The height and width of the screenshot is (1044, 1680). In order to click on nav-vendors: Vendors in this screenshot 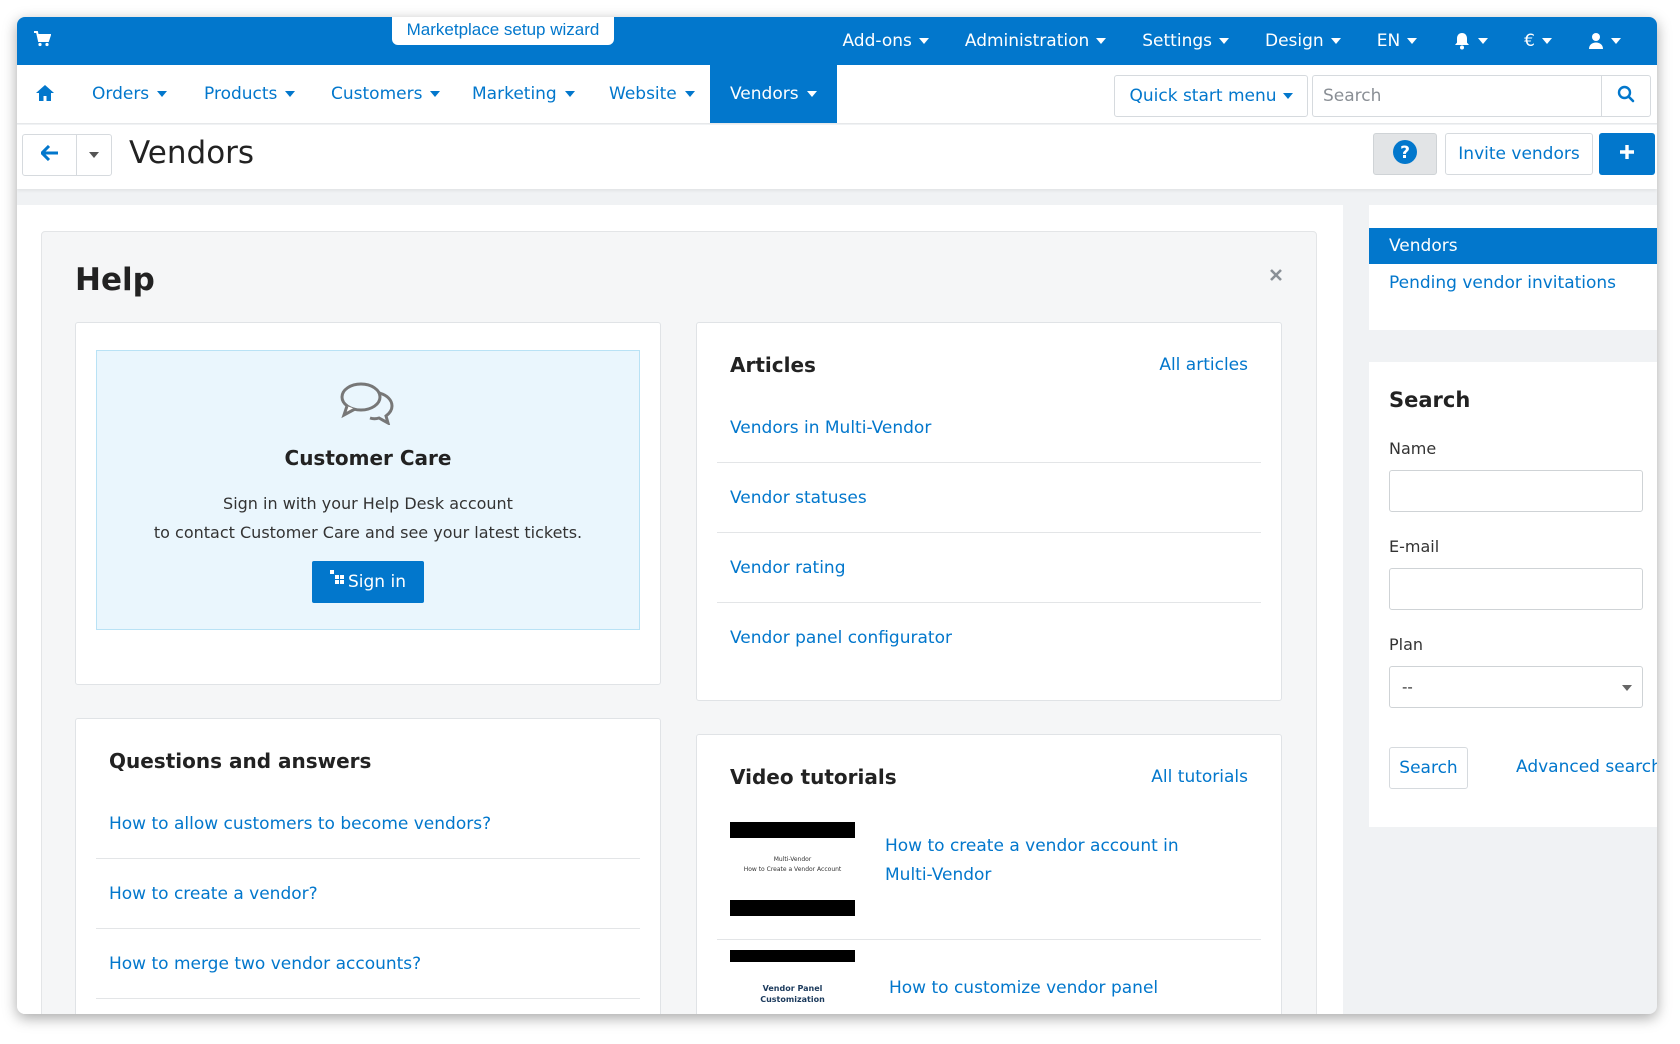, I will do `click(773, 94)`.